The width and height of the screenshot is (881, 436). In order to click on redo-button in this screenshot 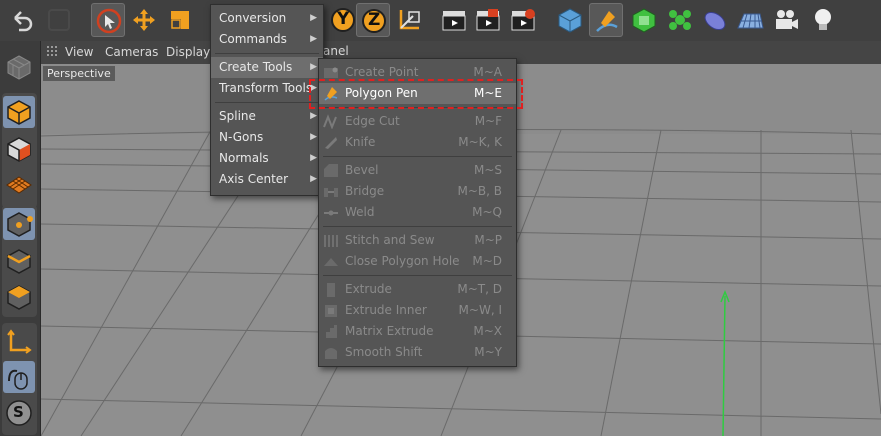, I will do `click(59, 20)`.